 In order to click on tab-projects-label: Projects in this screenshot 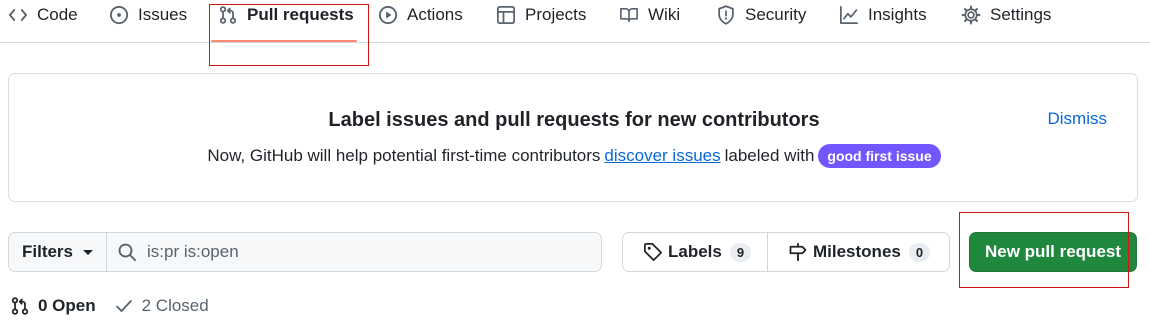, I will do `click(556, 14)`.